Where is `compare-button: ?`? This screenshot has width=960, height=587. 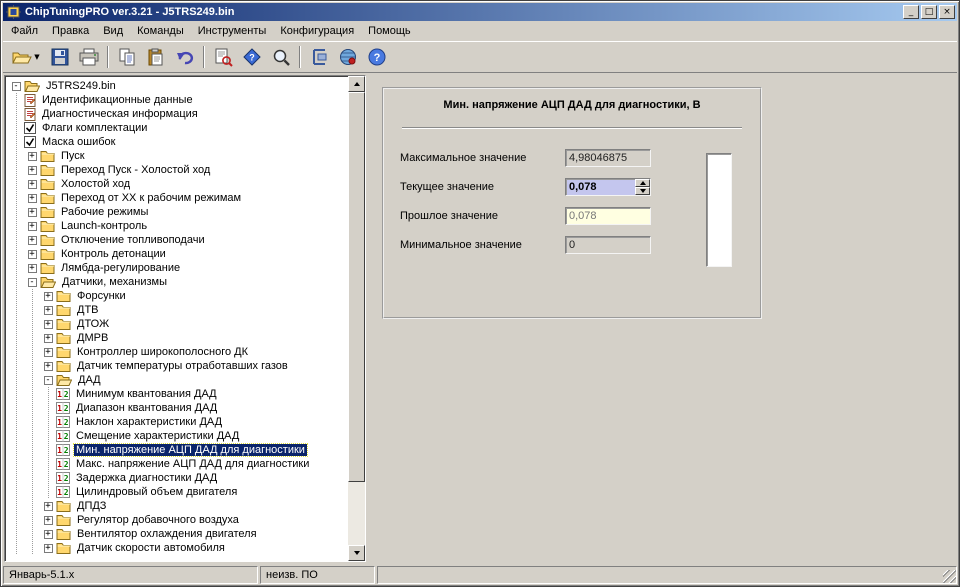 compare-button: ? is located at coordinates (252, 57).